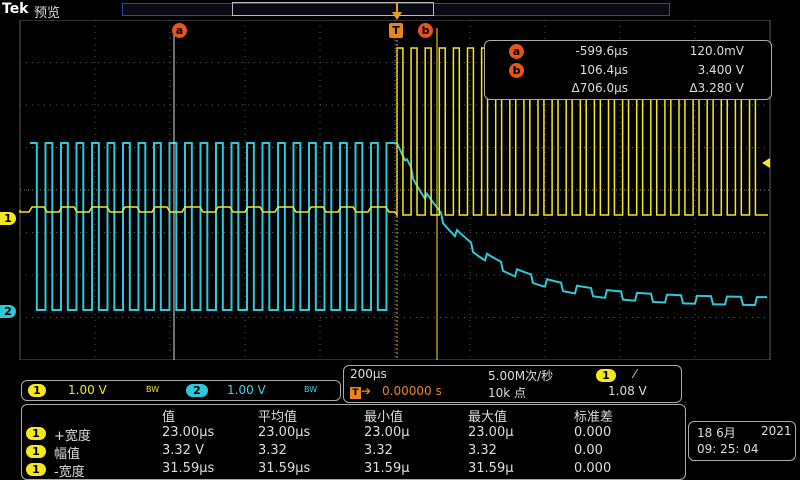  What do you see at coordinates (742, 441) in the screenshot?
I see `datetime-panel: 18 6月 2021 09: 25: 04` at bounding box center [742, 441].